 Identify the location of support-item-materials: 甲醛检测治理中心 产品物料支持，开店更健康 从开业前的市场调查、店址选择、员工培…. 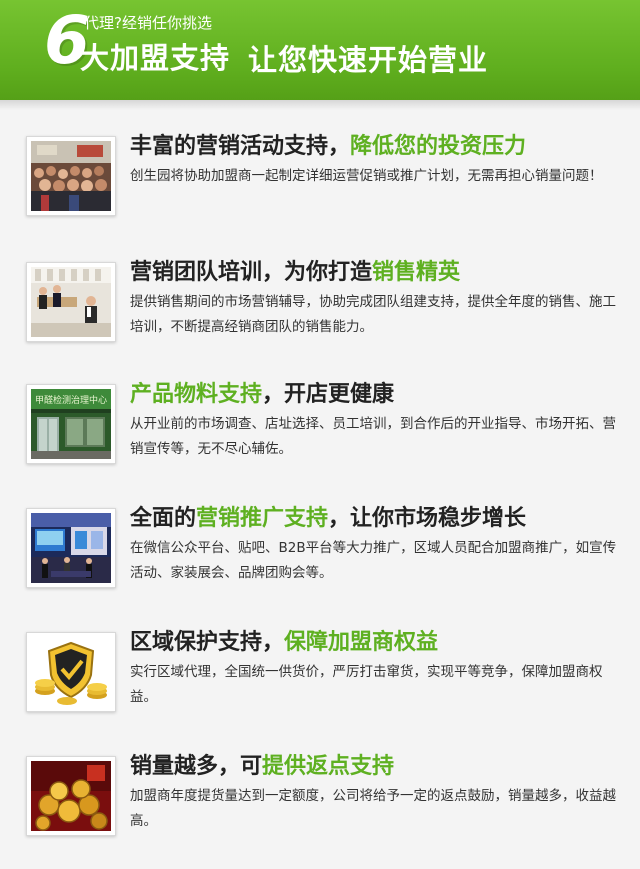
(326, 433).